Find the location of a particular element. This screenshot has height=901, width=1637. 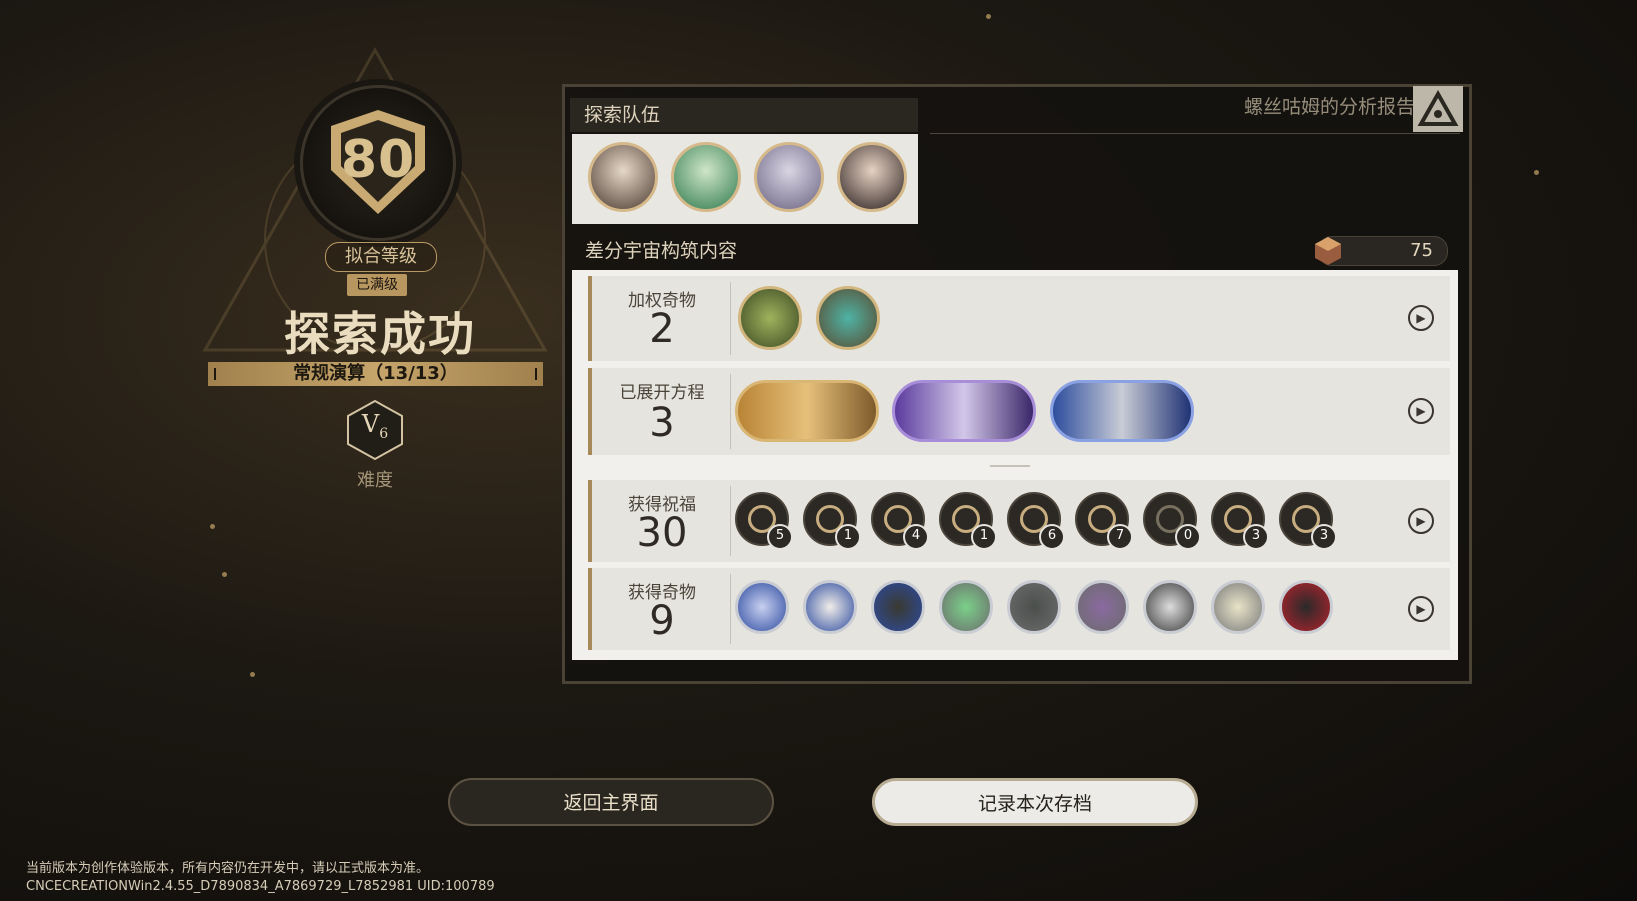

difficulty-sub: 6 is located at coordinates (384, 433).